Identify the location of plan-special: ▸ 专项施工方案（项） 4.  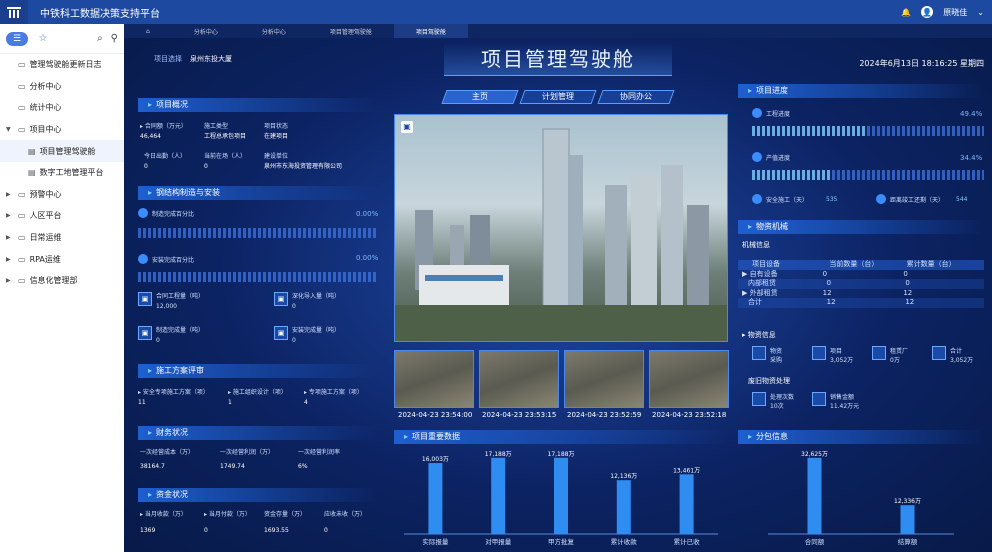
(333, 397).